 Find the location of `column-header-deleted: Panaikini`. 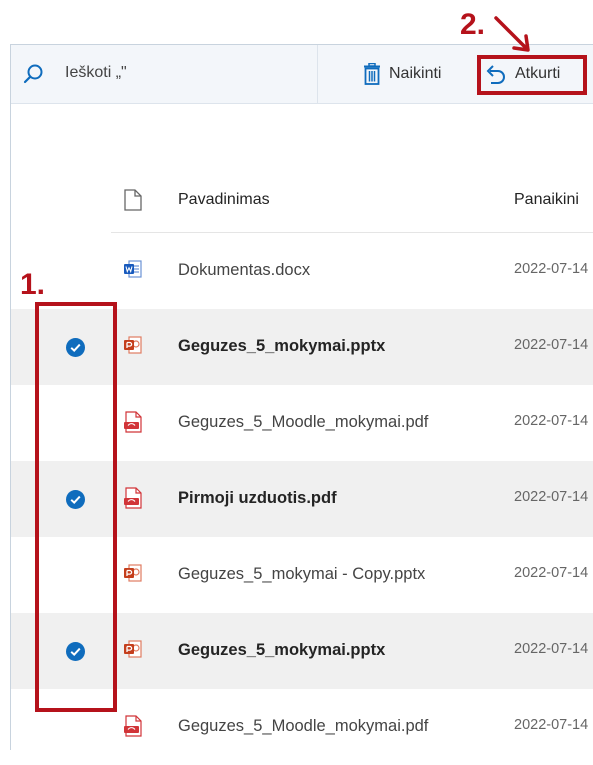

column-header-deleted: Panaikini is located at coordinates (553, 200).